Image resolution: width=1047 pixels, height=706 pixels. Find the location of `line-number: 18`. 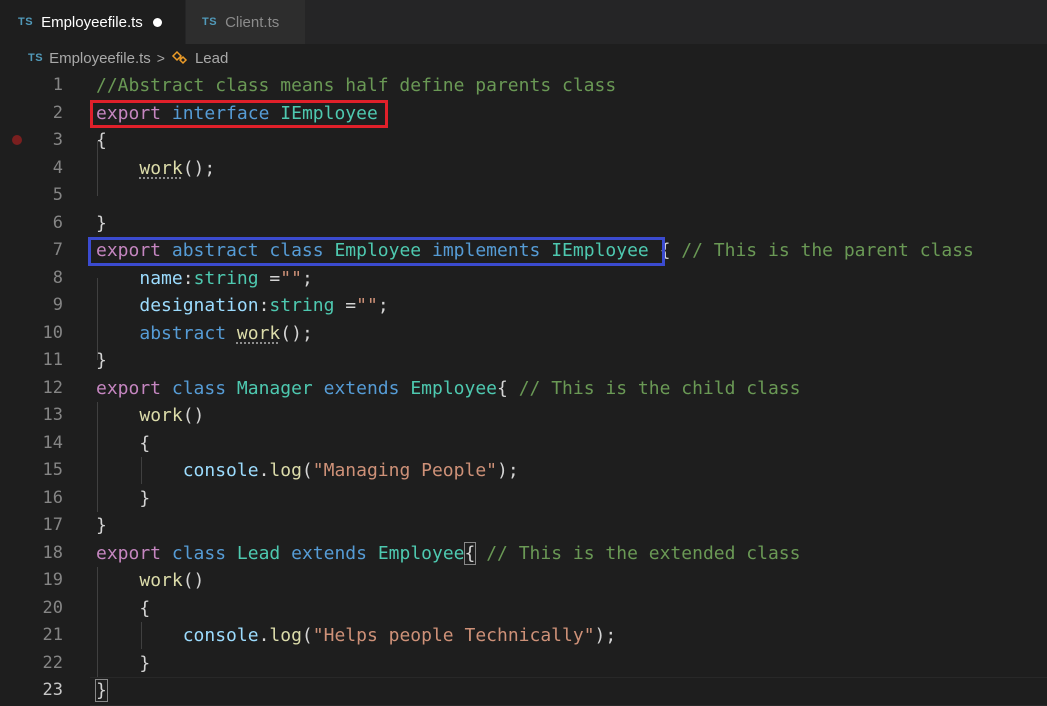

line-number: 18 is located at coordinates (52, 552).